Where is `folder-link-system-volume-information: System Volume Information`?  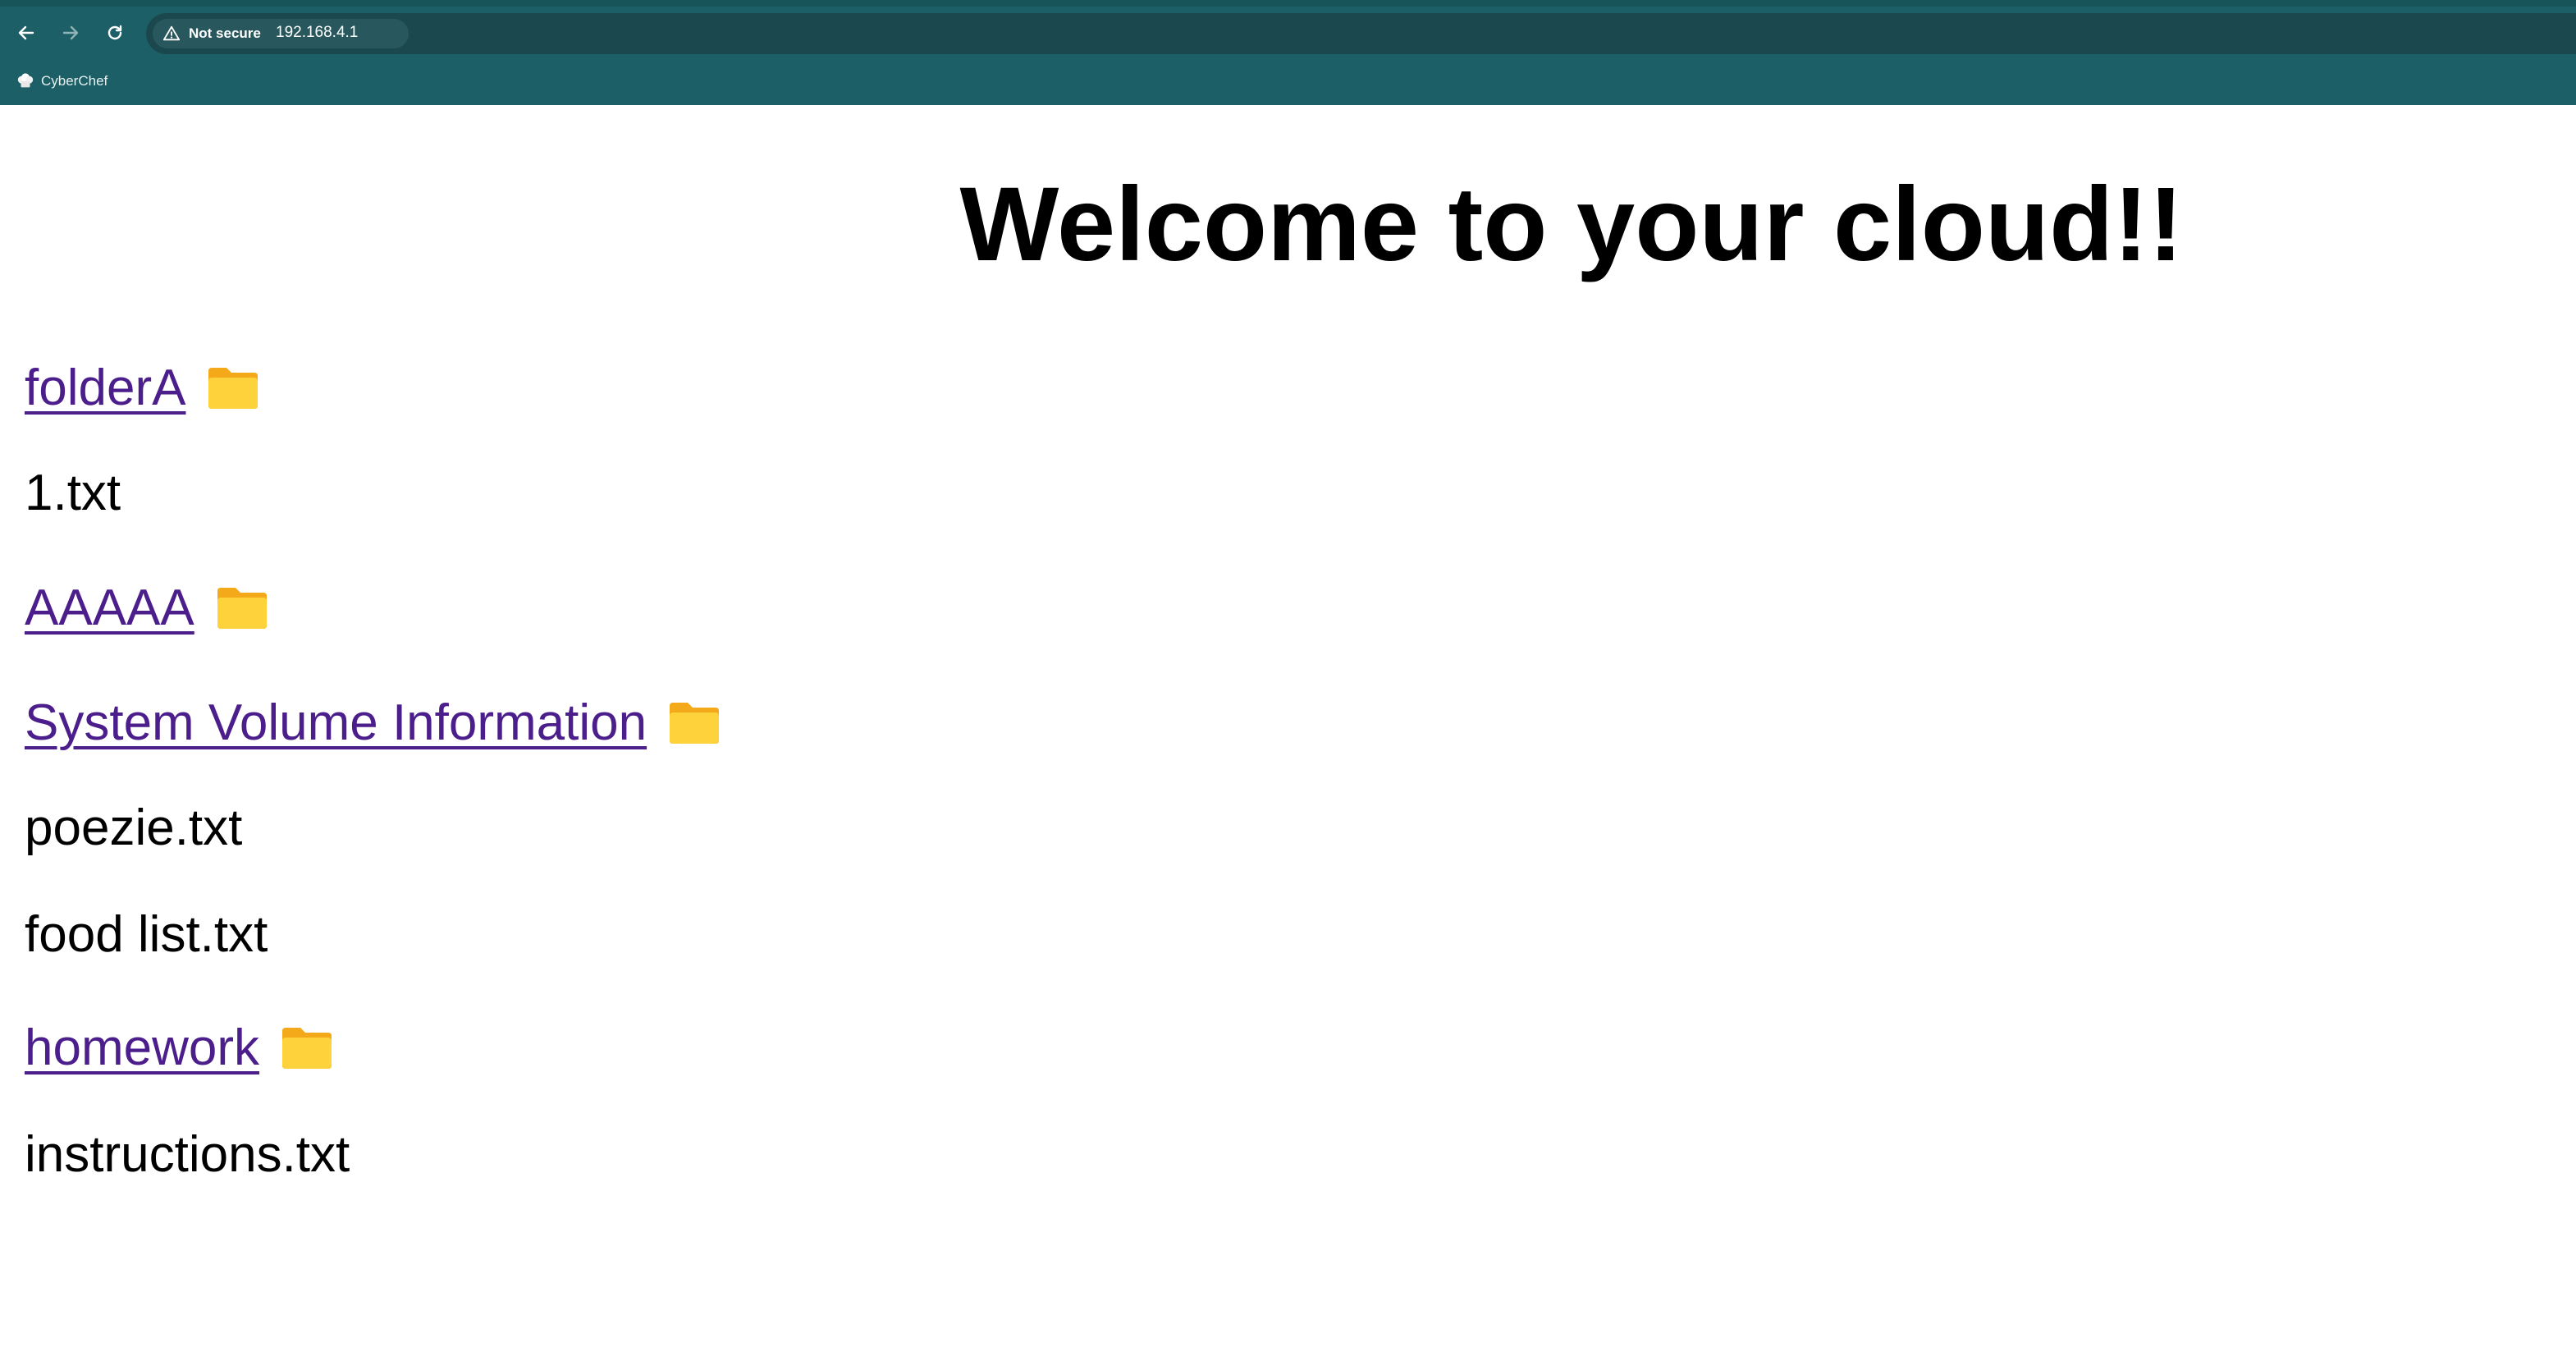 folder-link-system-volume-information: System Volume Information is located at coordinates (336, 723).